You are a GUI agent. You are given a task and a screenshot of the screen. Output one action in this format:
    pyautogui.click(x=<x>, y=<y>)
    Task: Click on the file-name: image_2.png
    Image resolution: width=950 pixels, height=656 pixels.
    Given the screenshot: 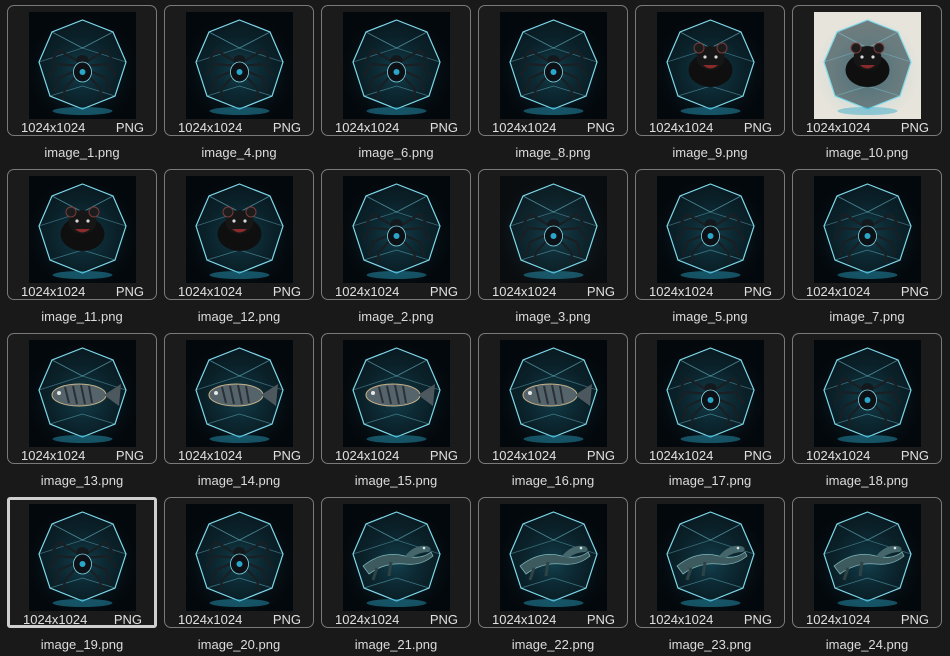 What is the action you would take?
    pyautogui.click(x=396, y=316)
    